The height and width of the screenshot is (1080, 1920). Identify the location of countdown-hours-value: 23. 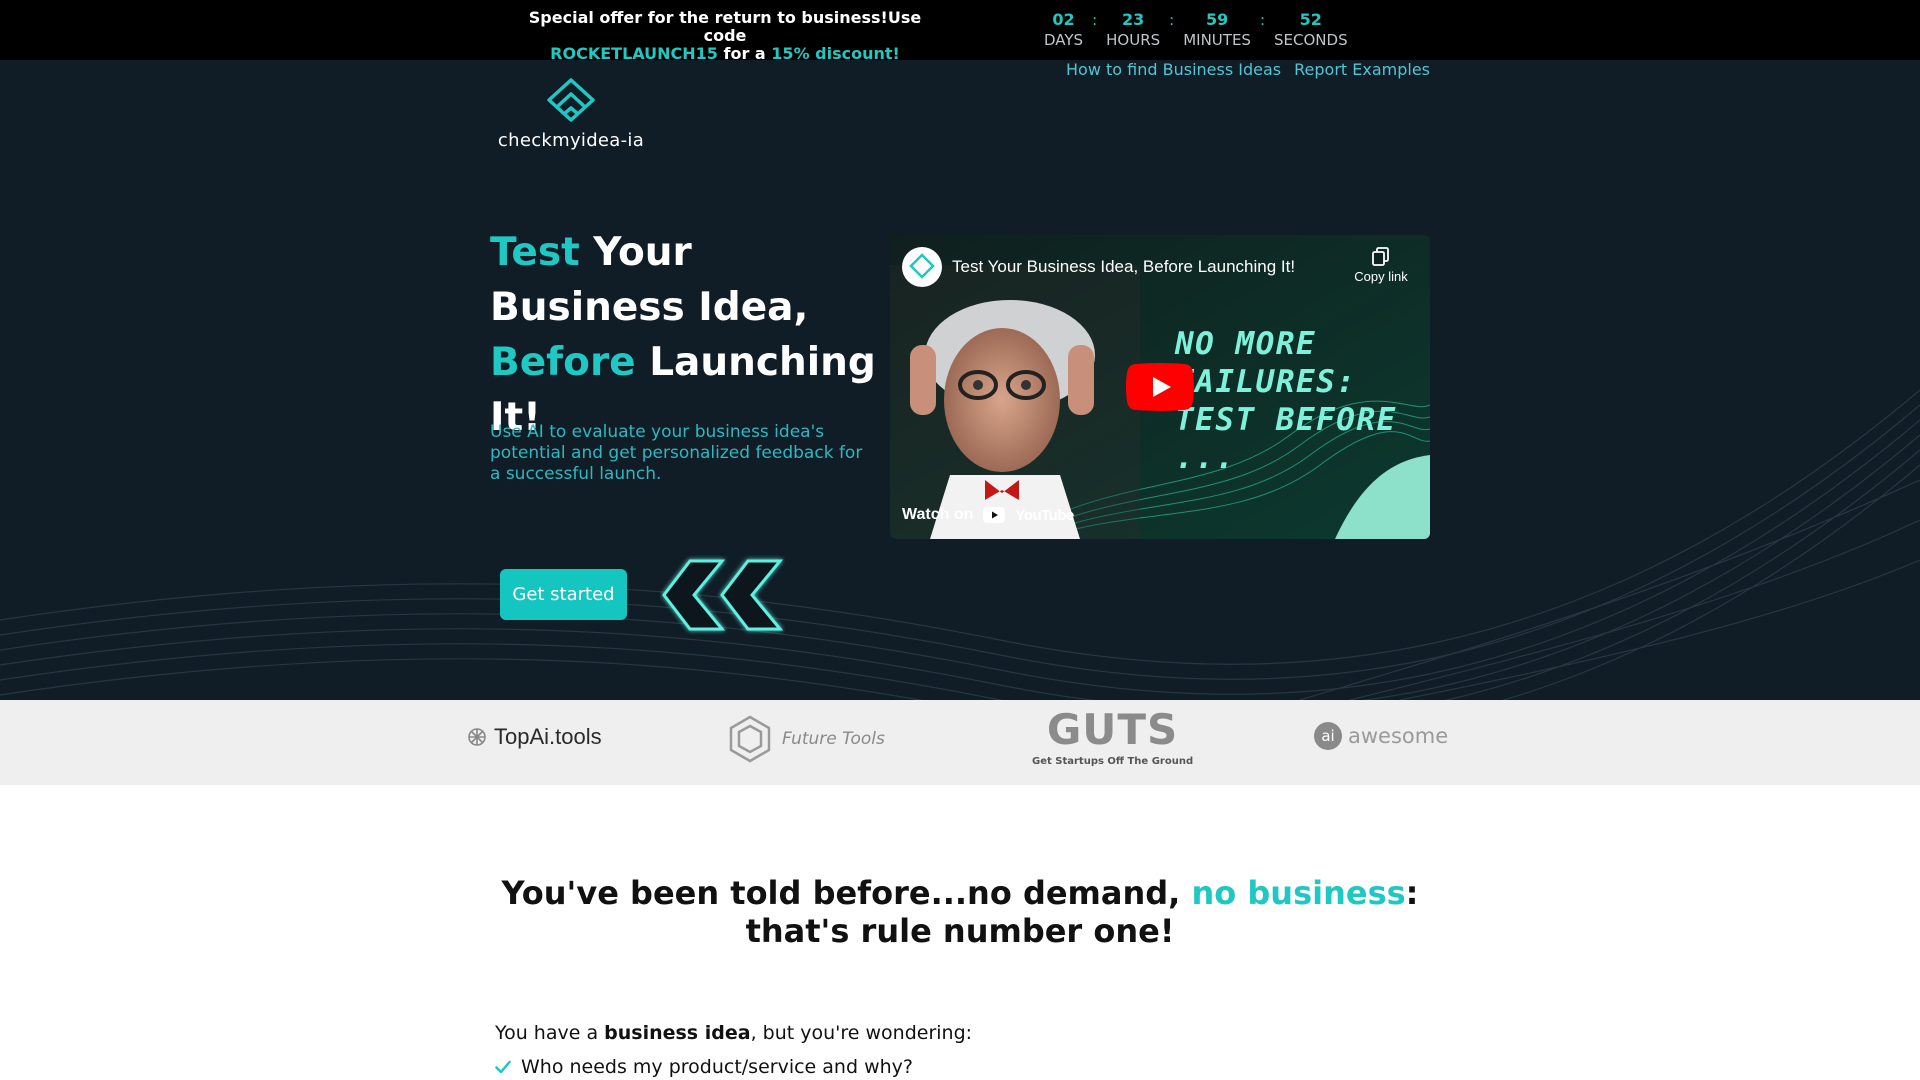
(1133, 19).